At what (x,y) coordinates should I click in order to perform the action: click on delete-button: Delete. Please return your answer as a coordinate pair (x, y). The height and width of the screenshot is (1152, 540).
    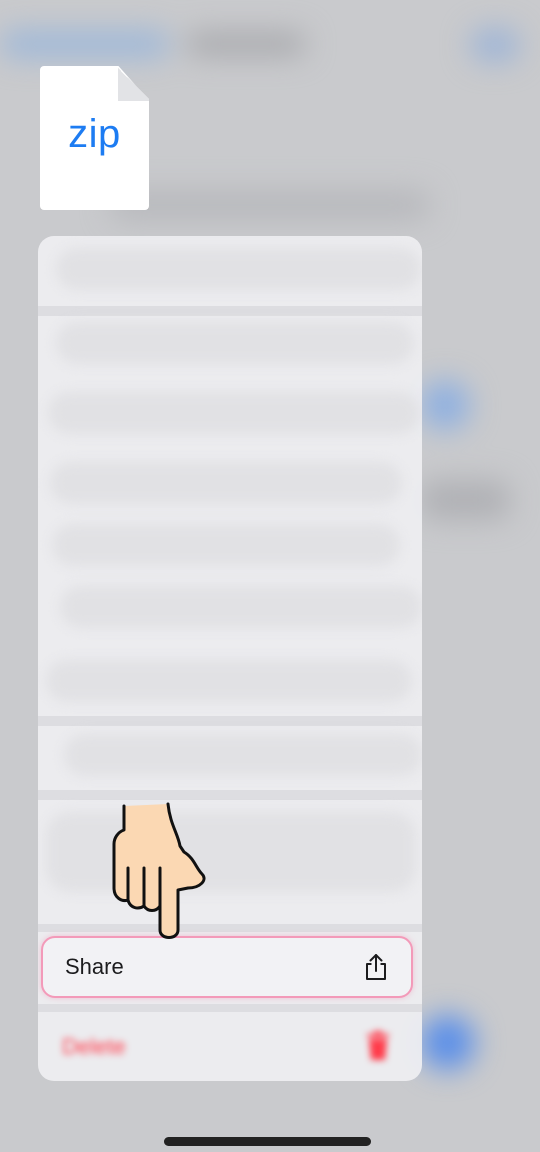
    Looking at the image, I should click on (230, 1046).